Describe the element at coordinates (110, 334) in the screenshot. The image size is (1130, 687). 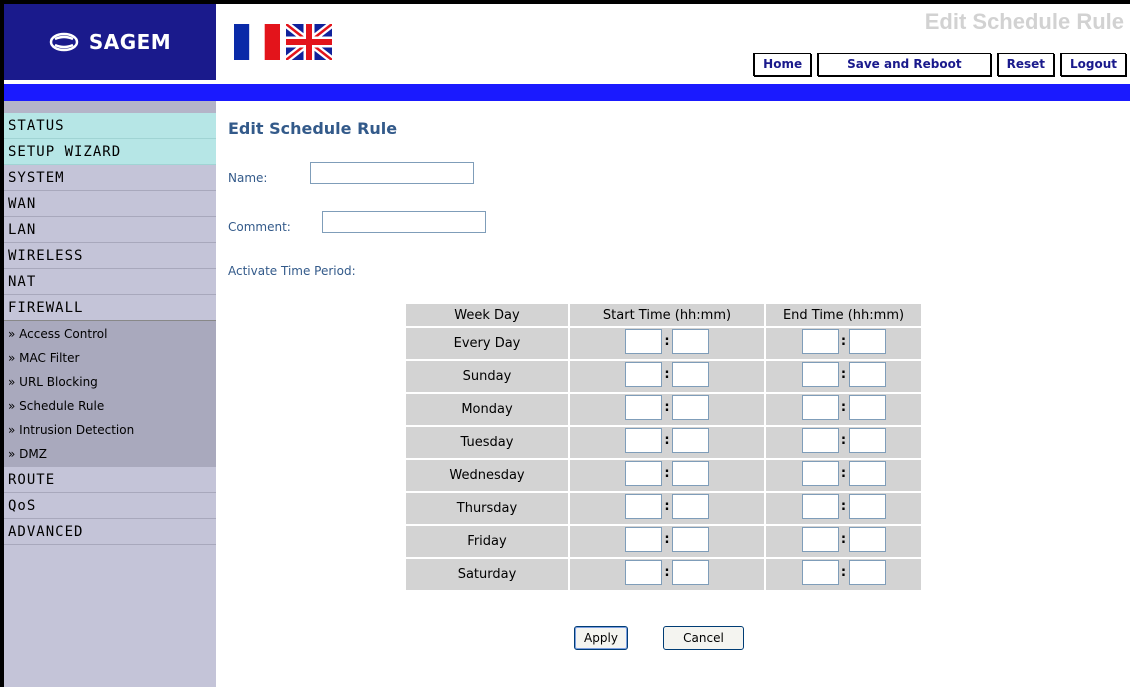
I see `sidebar-subitem-access-control: » Access Control` at that location.